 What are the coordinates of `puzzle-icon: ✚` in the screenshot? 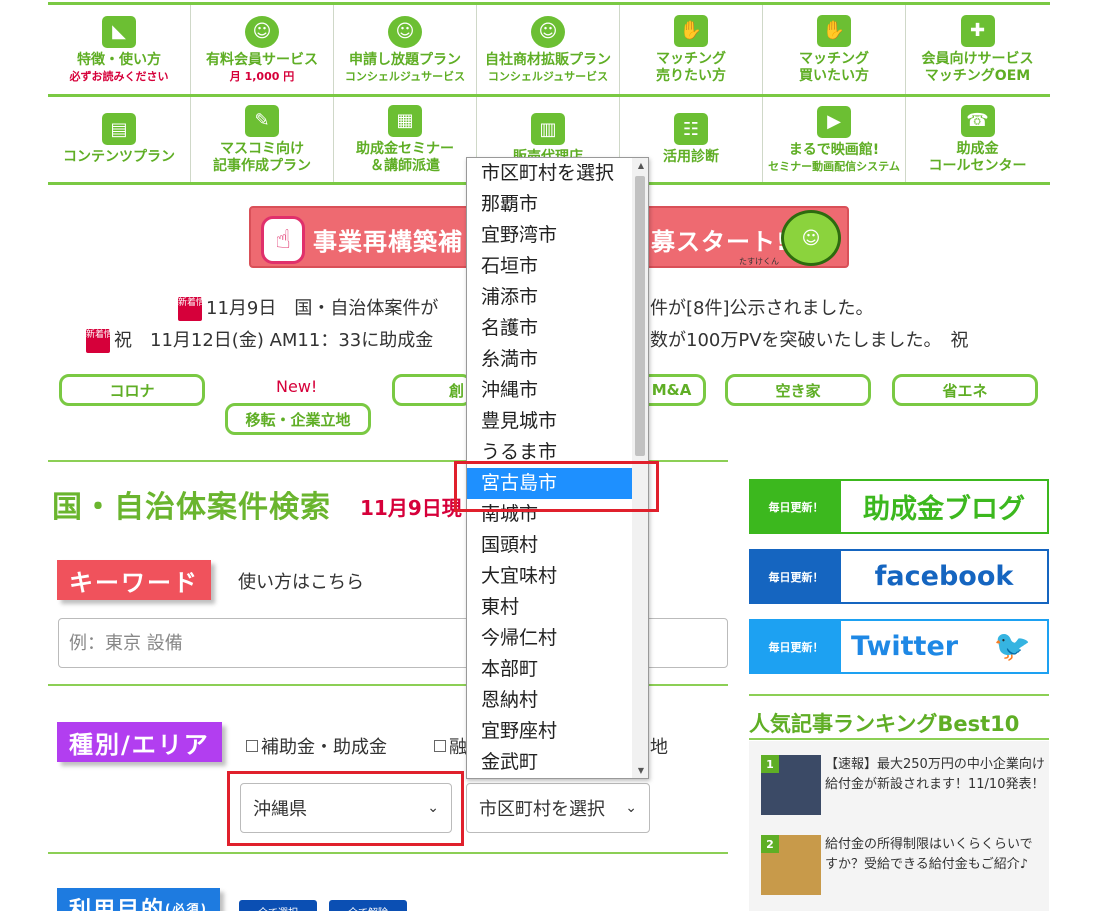 It's located at (977, 30).